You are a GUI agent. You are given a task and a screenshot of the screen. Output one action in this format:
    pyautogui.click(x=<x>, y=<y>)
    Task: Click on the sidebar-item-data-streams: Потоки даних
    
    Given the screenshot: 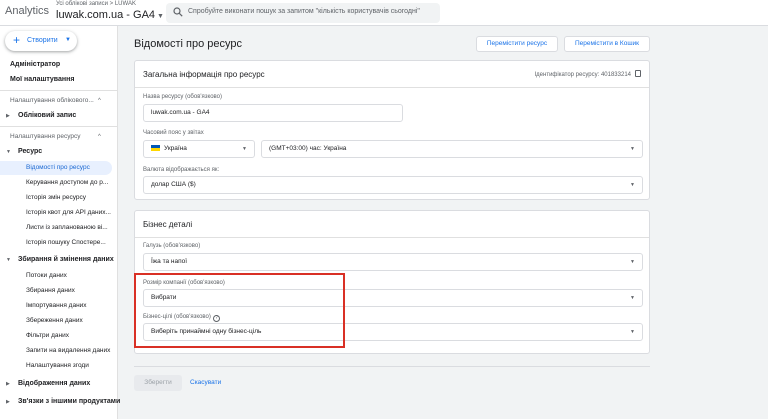 What is the action you would take?
    pyautogui.click(x=59, y=276)
    